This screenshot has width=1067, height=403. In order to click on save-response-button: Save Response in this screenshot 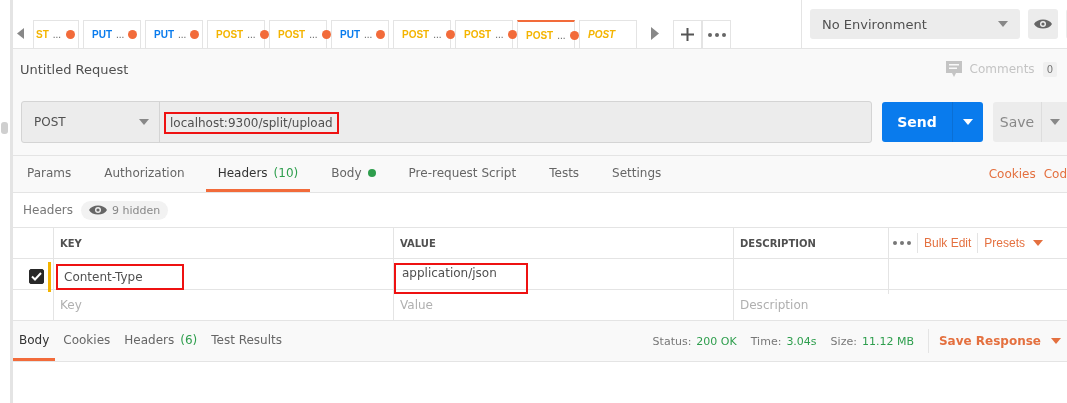, I will do `click(997, 341)`.